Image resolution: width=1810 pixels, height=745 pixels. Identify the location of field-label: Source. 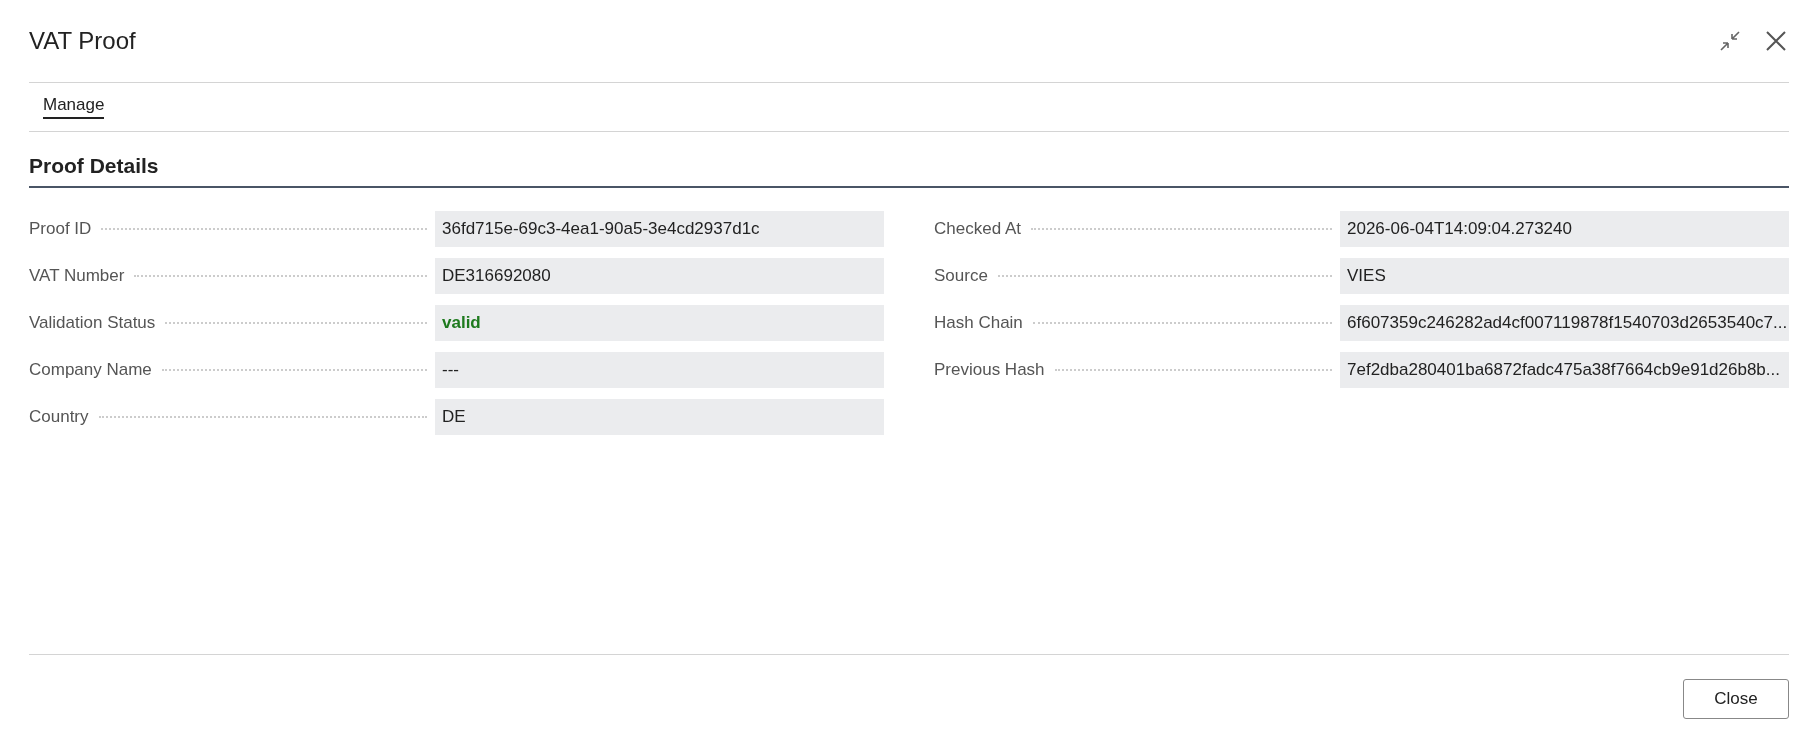
(961, 276).